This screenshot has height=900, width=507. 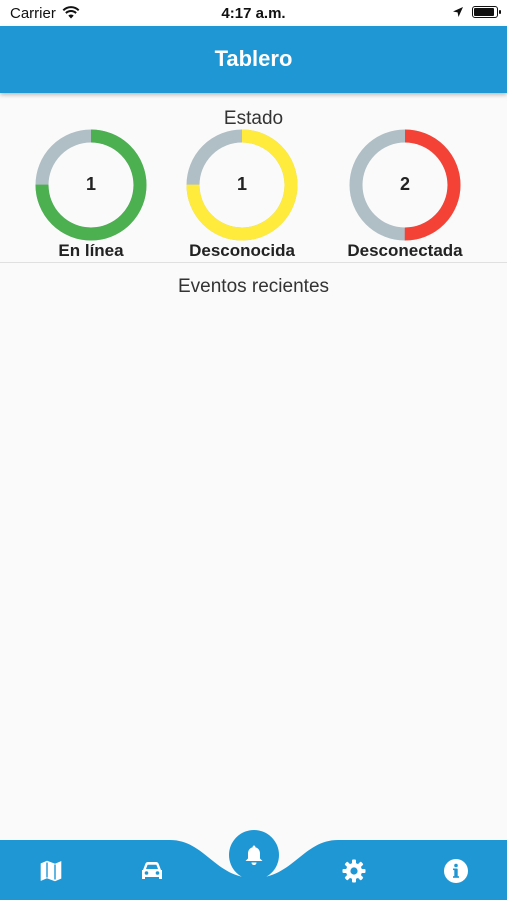 I want to click on gauge-disconnected: 2 Desconectada, so click(x=405, y=195).